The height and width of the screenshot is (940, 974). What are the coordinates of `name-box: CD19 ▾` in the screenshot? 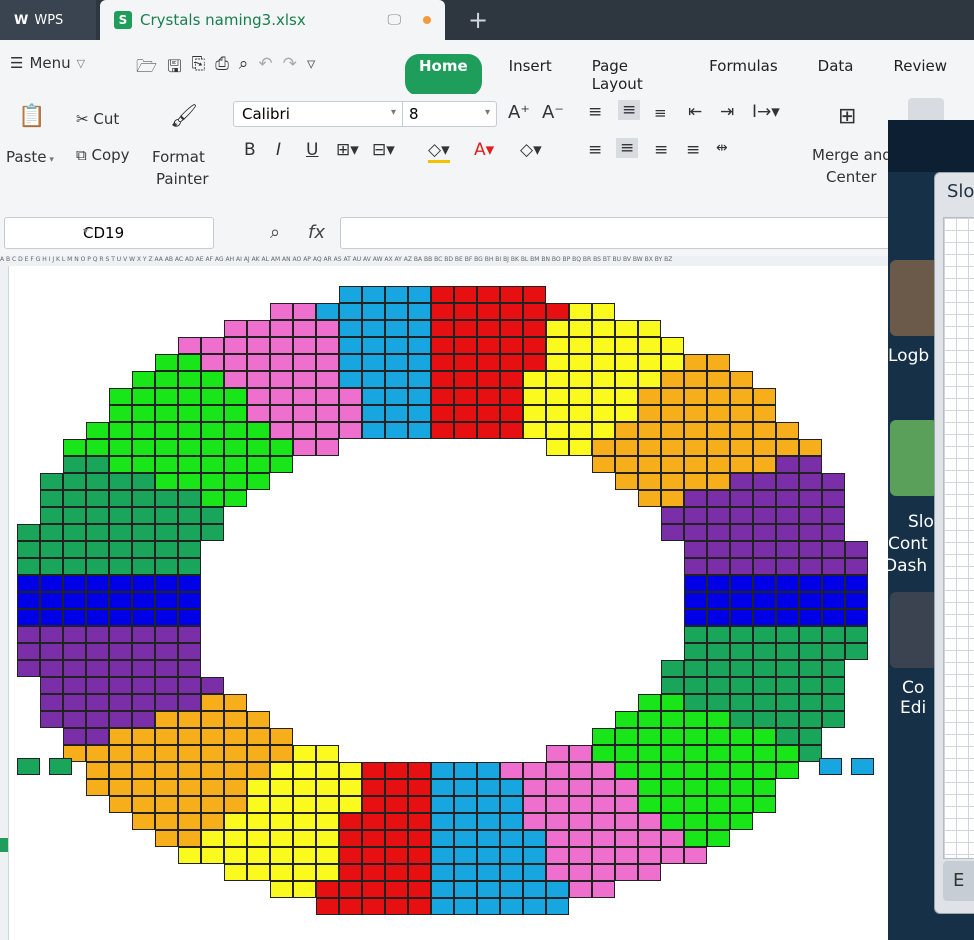 It's located at (109, 233).